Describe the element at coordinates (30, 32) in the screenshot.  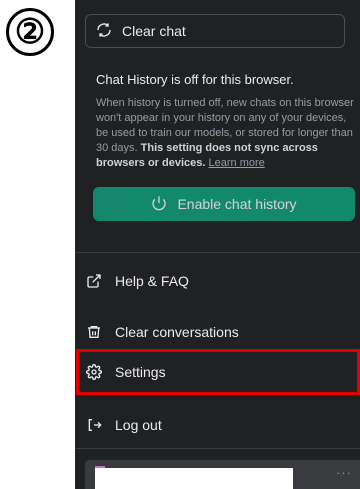
I see `step-number-badge: ②` at that location.